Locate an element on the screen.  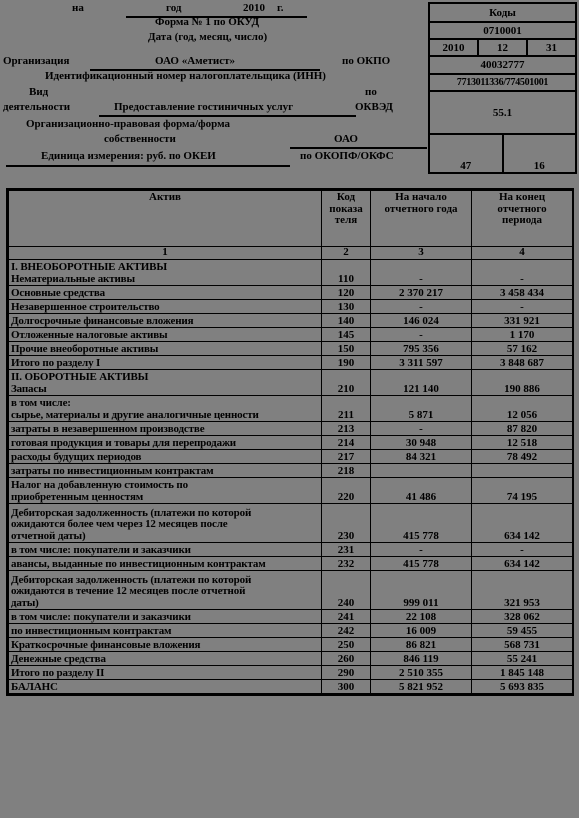
row-label-line: по инвестиционным контрактам is located at coordinates (91, 630).